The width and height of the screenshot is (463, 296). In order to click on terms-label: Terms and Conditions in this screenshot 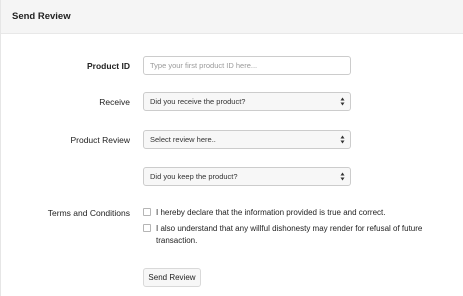, I will do `click(88, 213)`.